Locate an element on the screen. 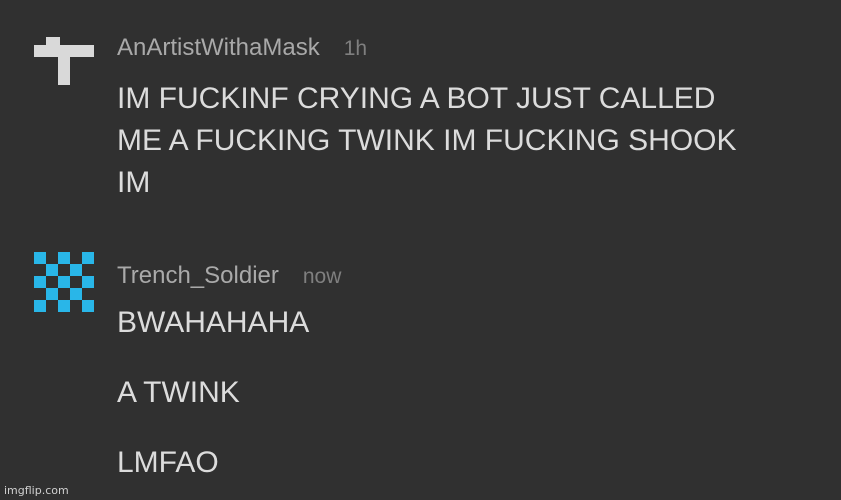  comment-line: LMFAO is located at coordinates (168, 462).